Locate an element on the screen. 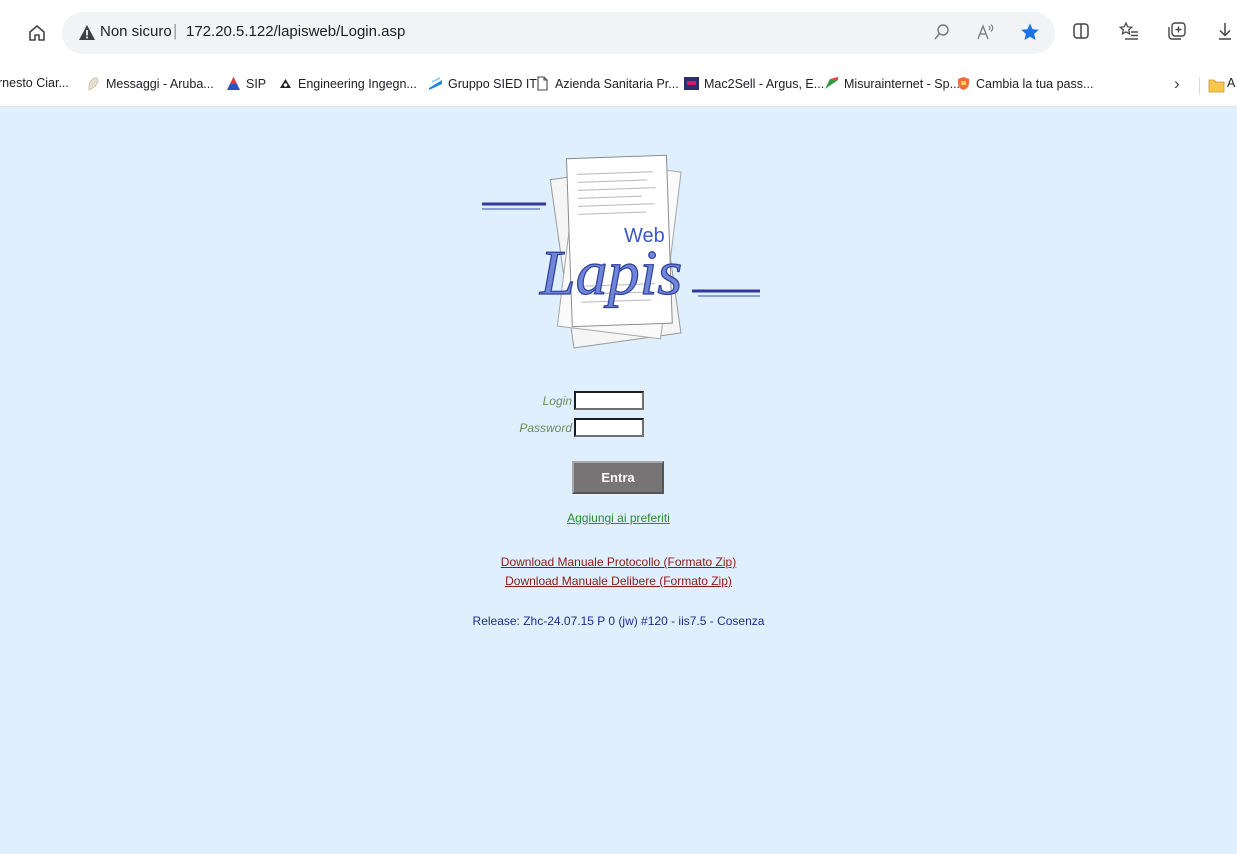 Image resolution: width=1237 pixels, height=854 pixels. bookmark-item: Gruppo SIED IT is located at coordinates (482, 83).